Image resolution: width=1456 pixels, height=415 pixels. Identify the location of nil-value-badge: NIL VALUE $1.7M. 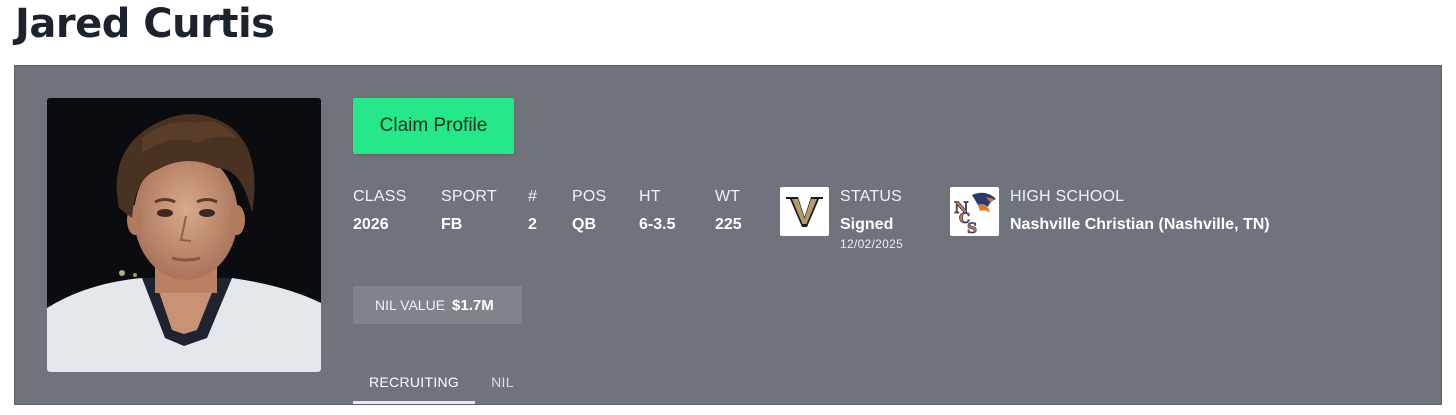
(437, 305).